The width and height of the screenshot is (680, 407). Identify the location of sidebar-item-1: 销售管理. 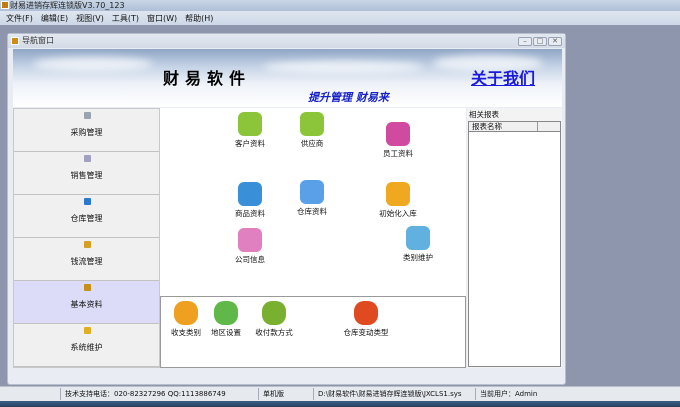
(86, 173).